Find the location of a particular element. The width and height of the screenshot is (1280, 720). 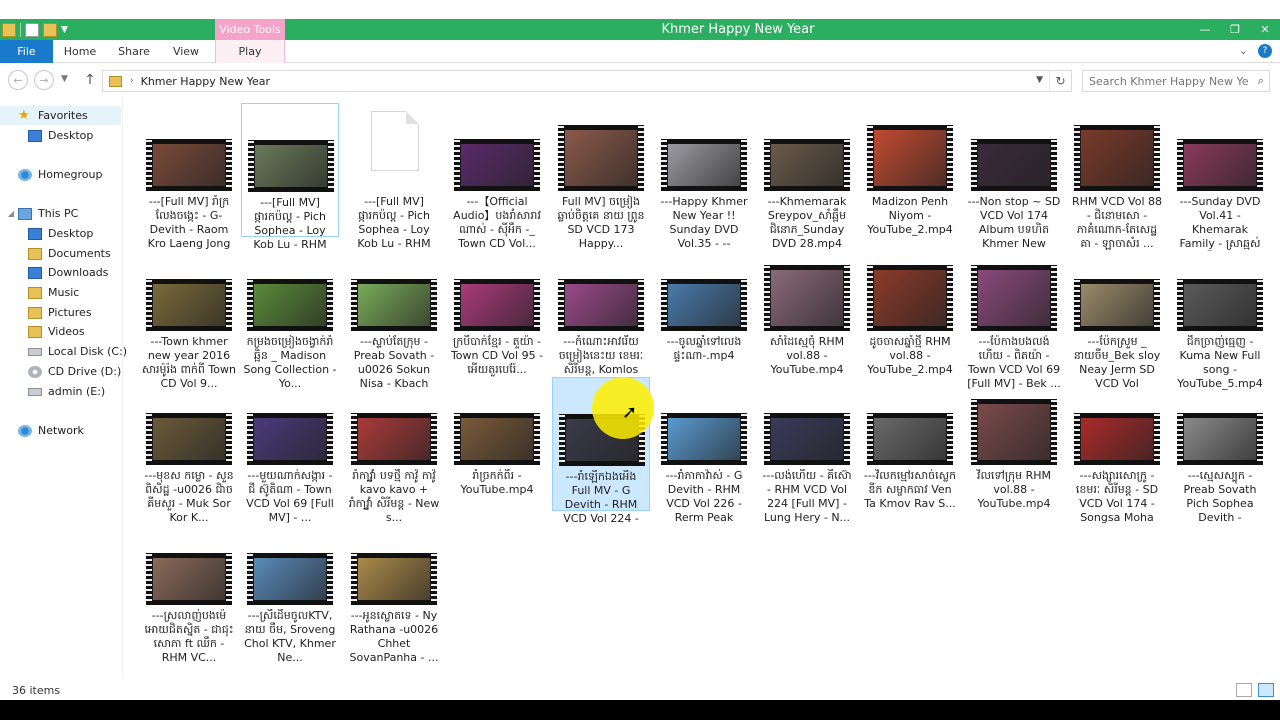

recent-locations-icon: ▼ is located at coordinates (64, 79).